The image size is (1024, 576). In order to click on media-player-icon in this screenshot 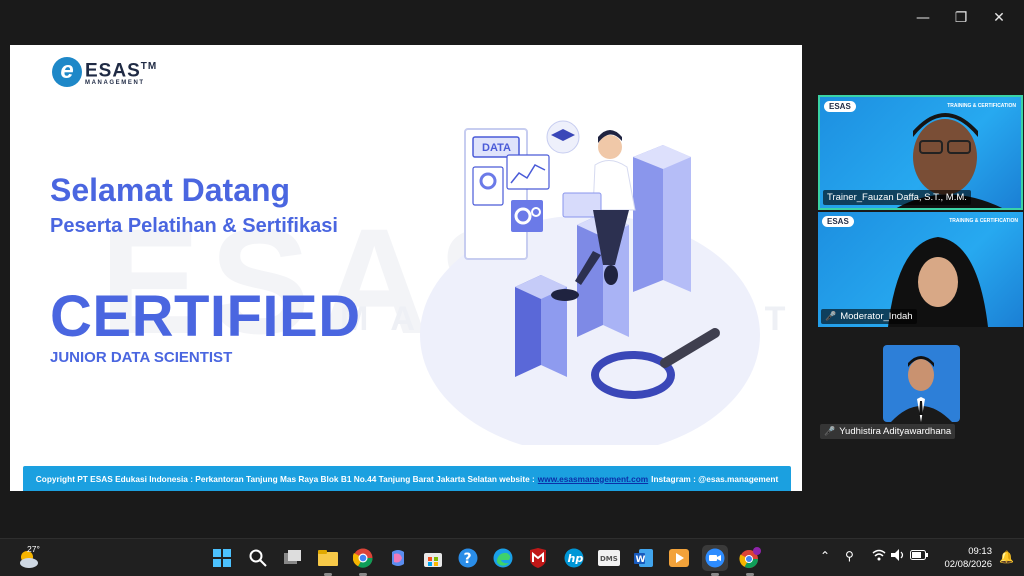, I will do `click(679, 558)`.